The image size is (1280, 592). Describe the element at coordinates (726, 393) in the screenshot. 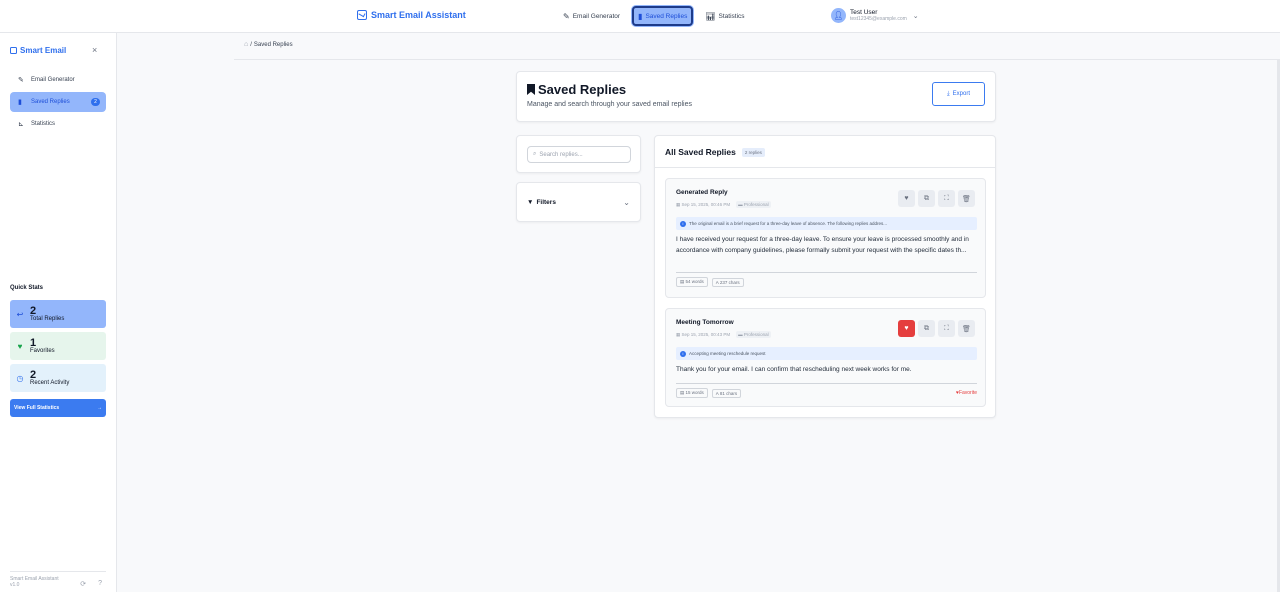

I see `char-count: A 81 chars` at that location.